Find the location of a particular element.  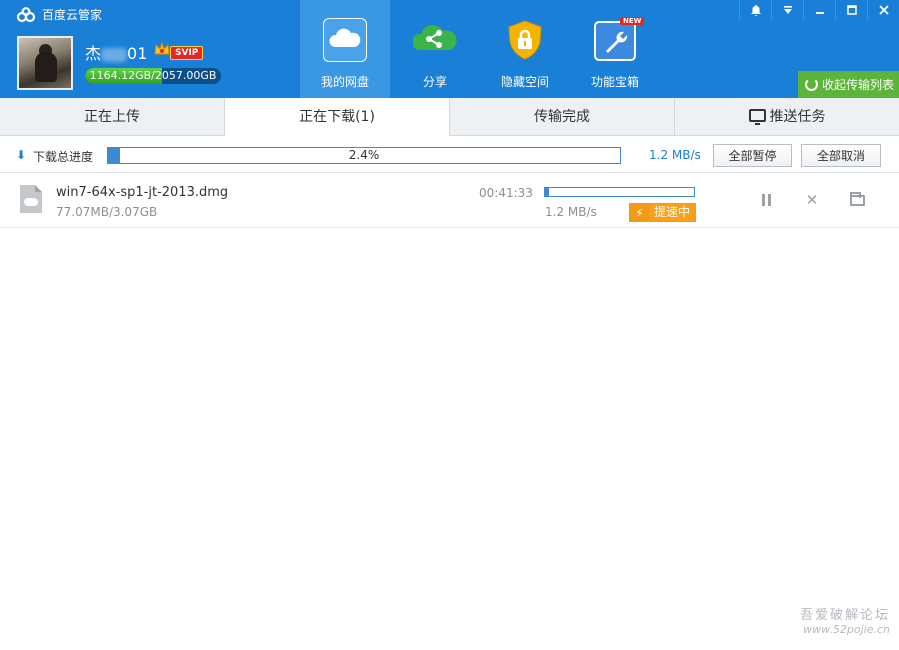

nav-label: 功能宝箱 is located at coordinates (614, 82).